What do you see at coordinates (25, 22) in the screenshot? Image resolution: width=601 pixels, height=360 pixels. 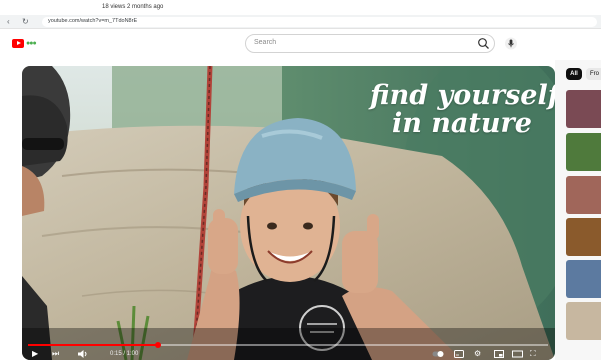 I see `reload-button: ↻` at bounding box center [25, 22].